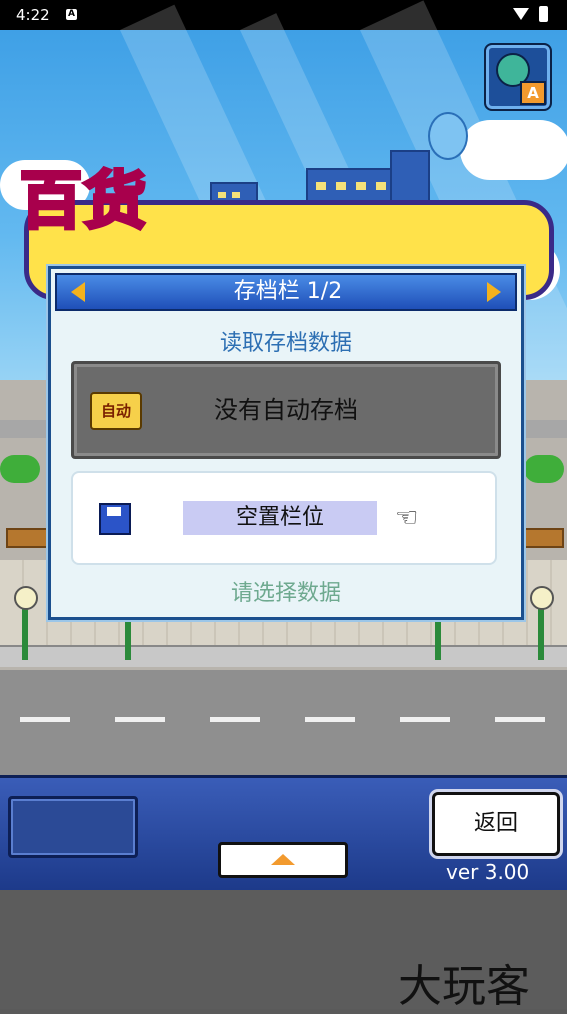  What do you see at coordinates (78, 292) in the screenshot?
I see `previous-page-arrow-icon` at bounding box center [78, 292].